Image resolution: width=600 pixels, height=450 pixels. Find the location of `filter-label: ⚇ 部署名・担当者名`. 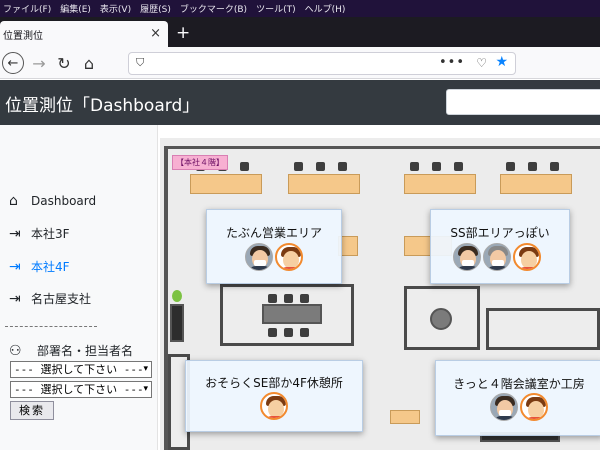

filter-label: ⚇ 部署名・担当者名 is located at coordinates (71, 350).